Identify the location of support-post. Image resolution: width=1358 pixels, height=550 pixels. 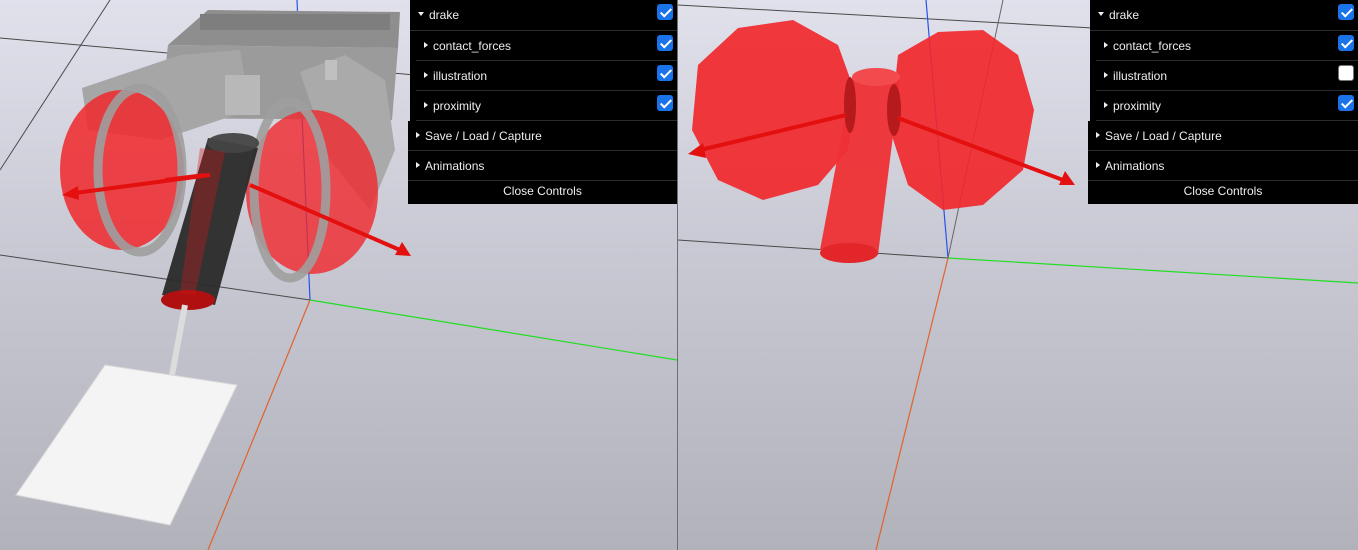
(178, 340).